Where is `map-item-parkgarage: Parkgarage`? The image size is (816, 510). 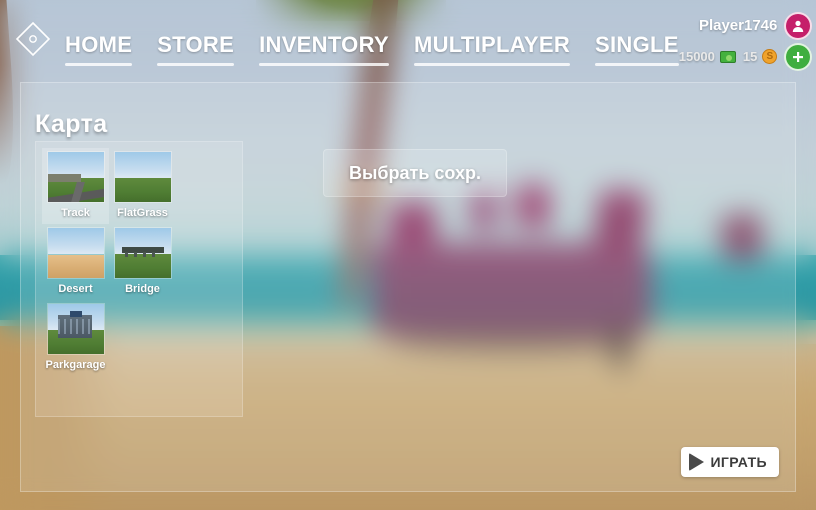 map-item-parkgarage: Parkgarage is located at coordinates (75, 338).